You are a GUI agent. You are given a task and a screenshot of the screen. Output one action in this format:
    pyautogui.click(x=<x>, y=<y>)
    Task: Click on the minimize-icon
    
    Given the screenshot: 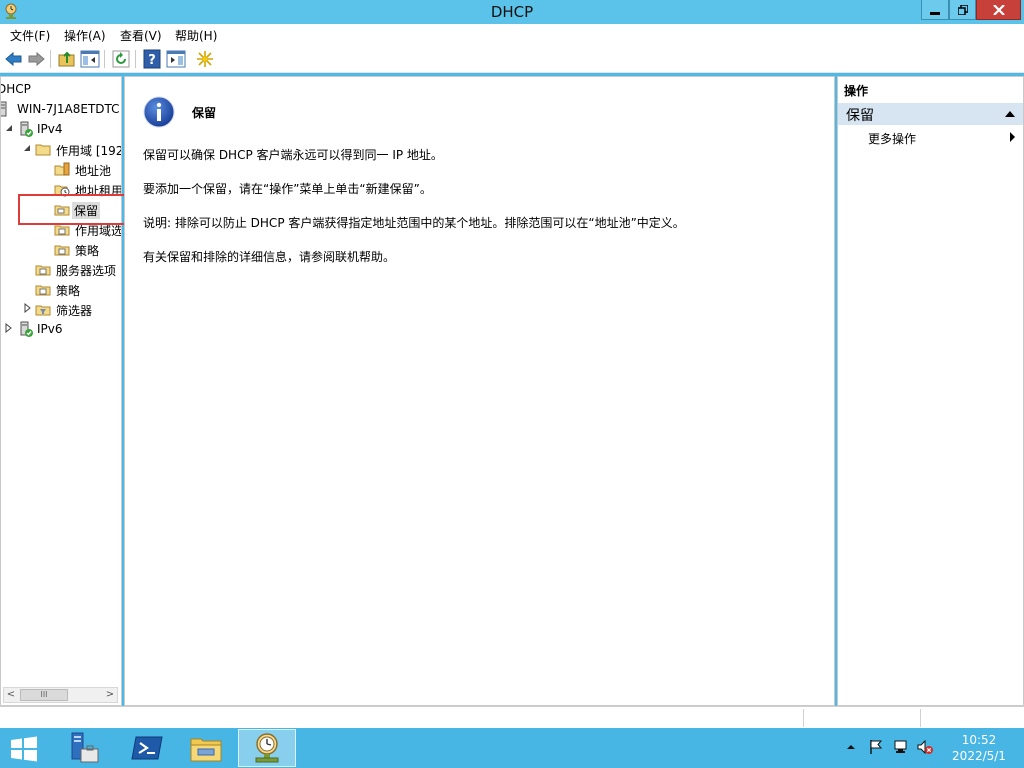 What is the action you would take?
    pyautogui.click(x=935, y=13)
    